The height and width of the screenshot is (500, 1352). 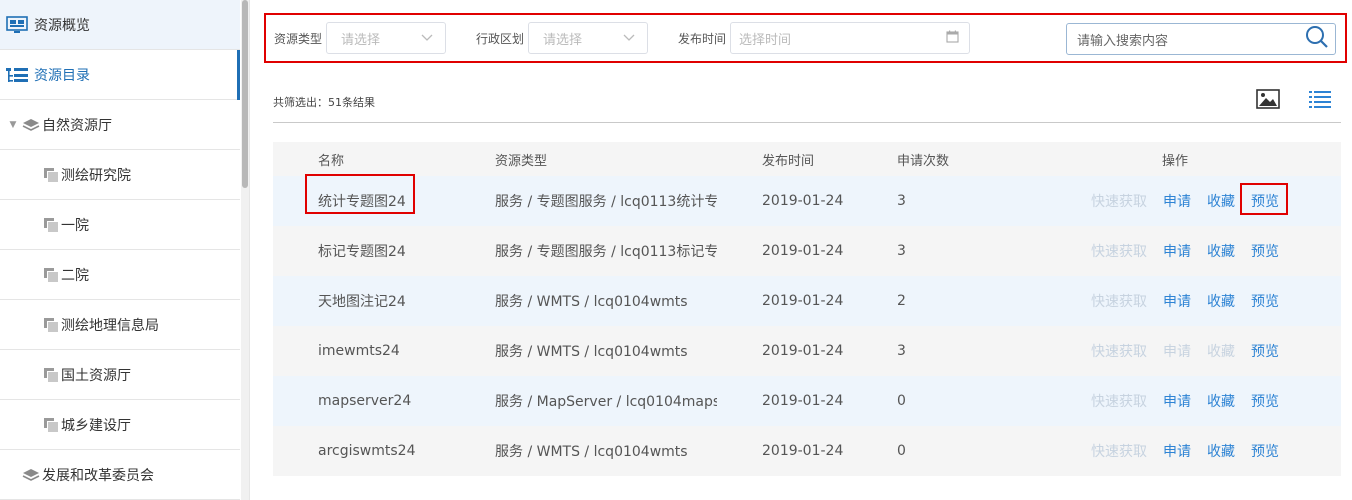 I want to click on row-name: 标记专题图24, so click(x=361, y=251).